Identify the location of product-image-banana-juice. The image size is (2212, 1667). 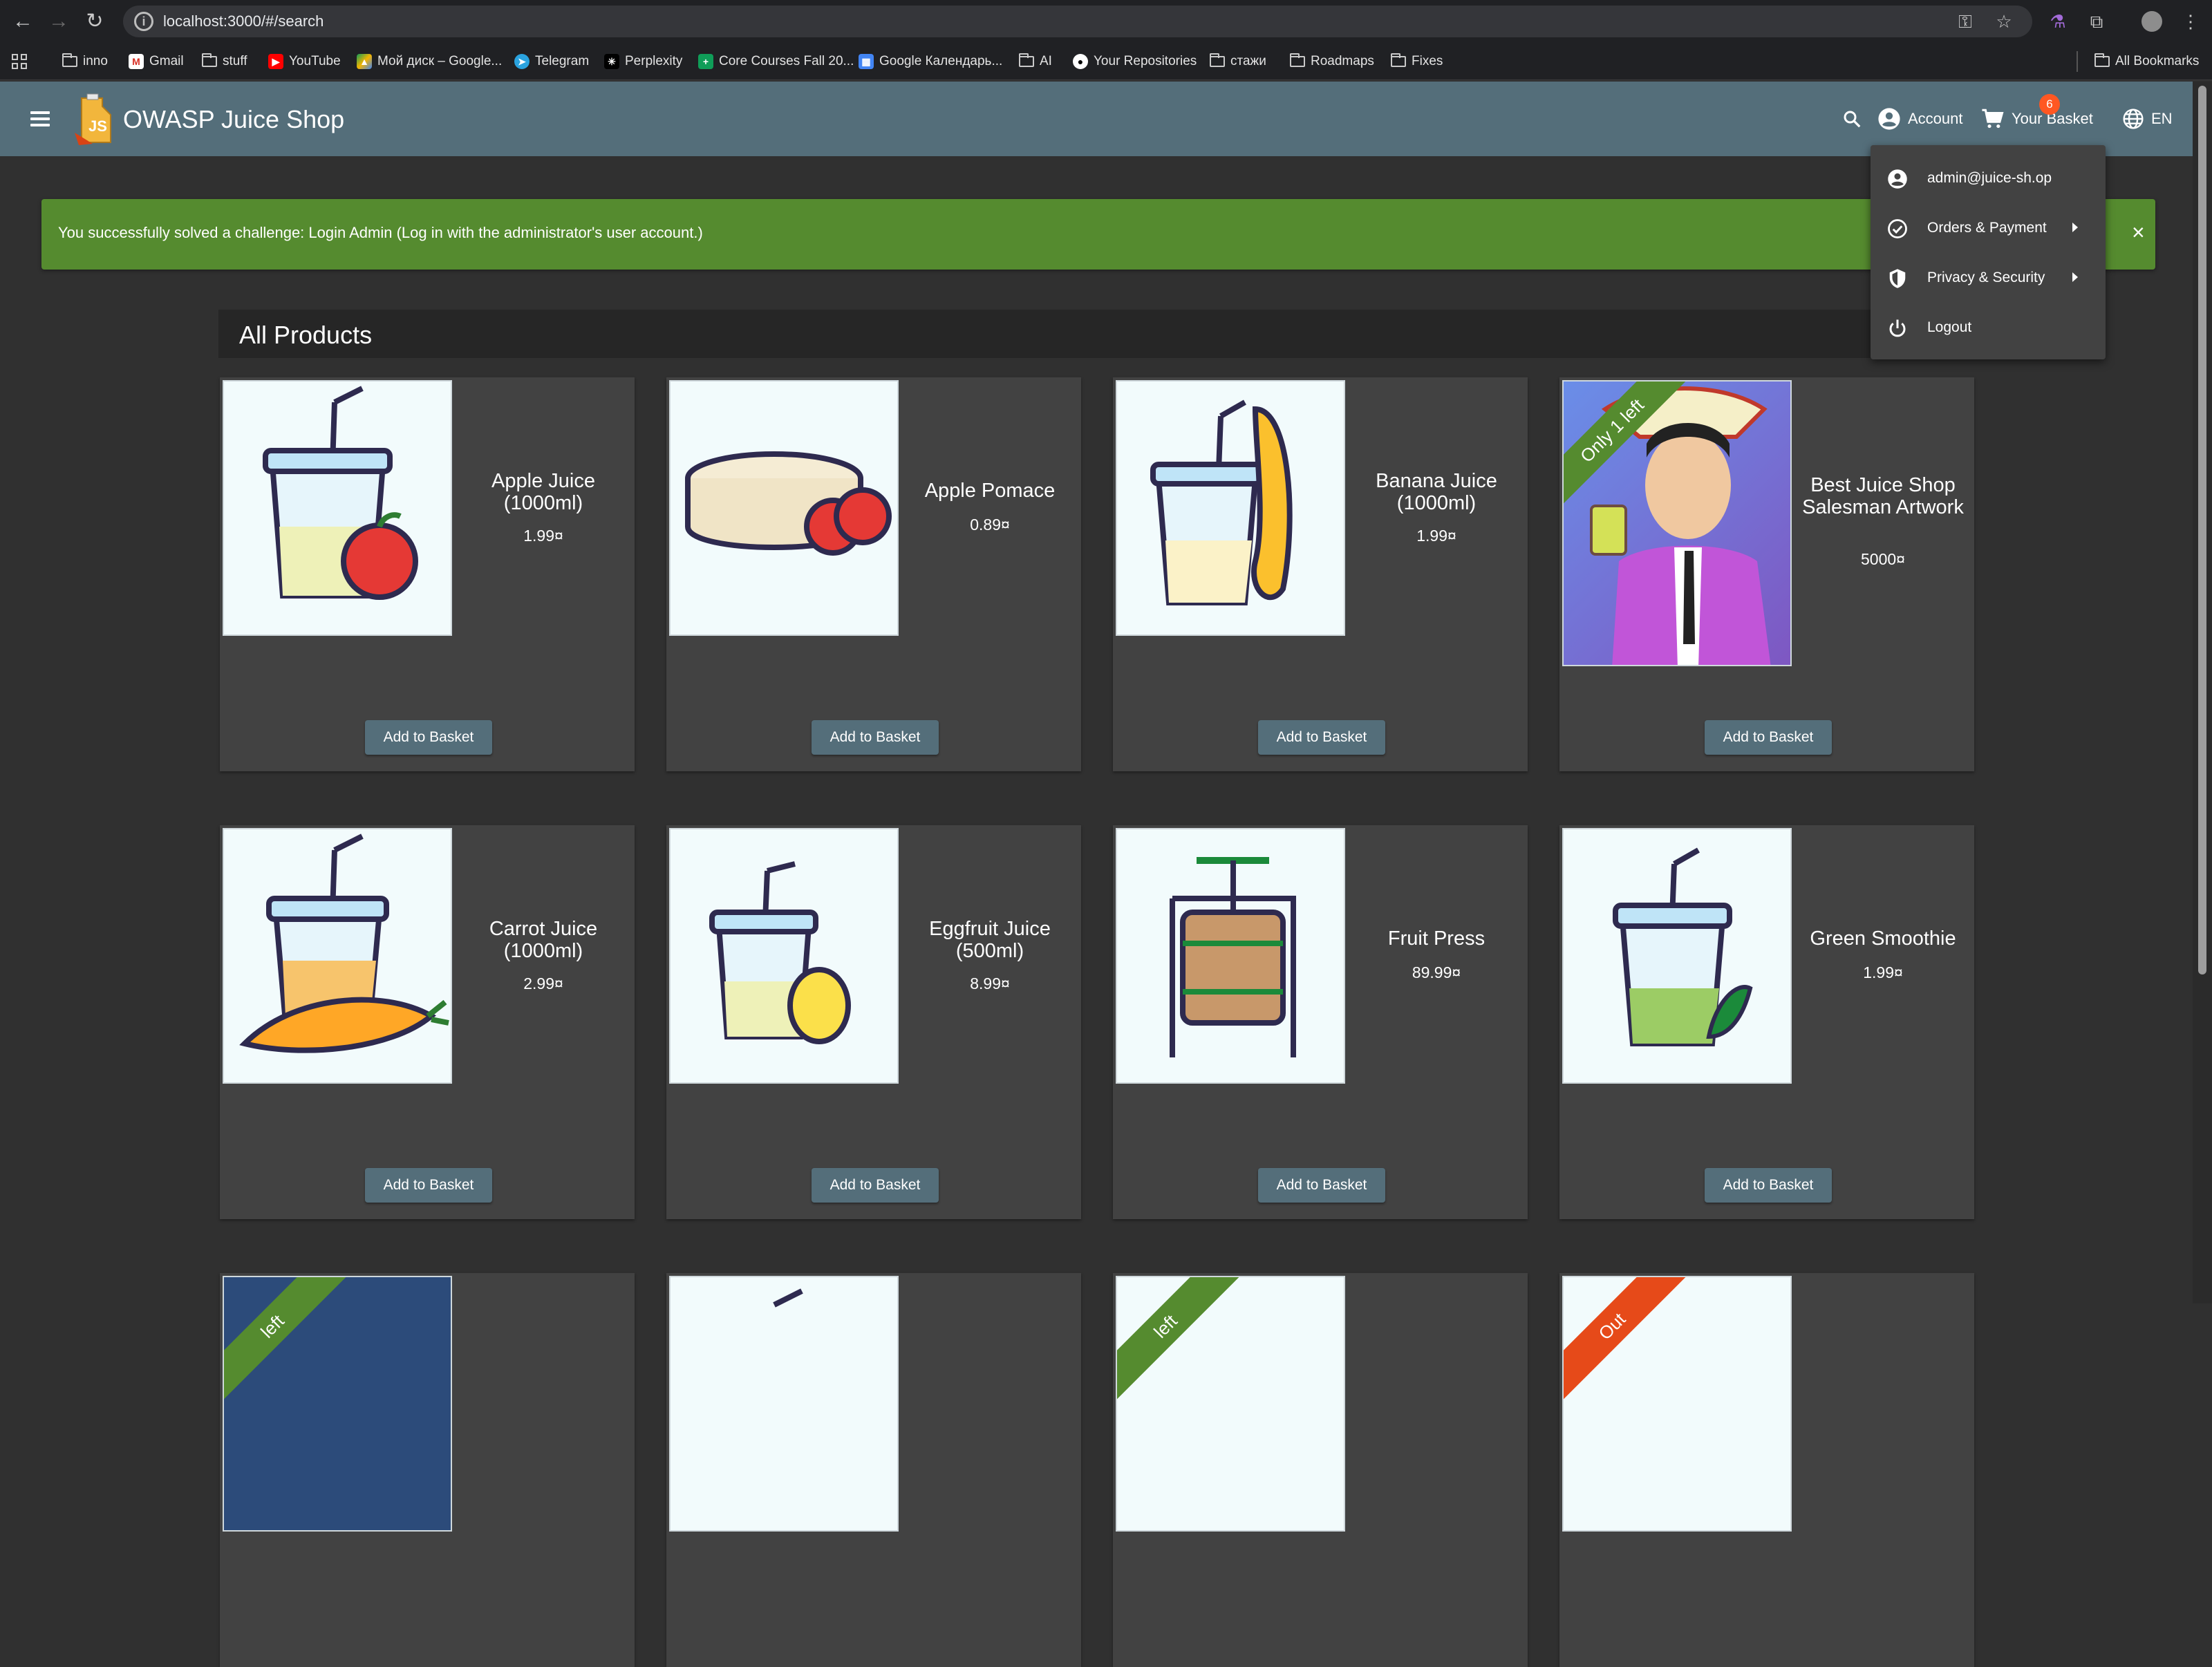
(1230, 508).